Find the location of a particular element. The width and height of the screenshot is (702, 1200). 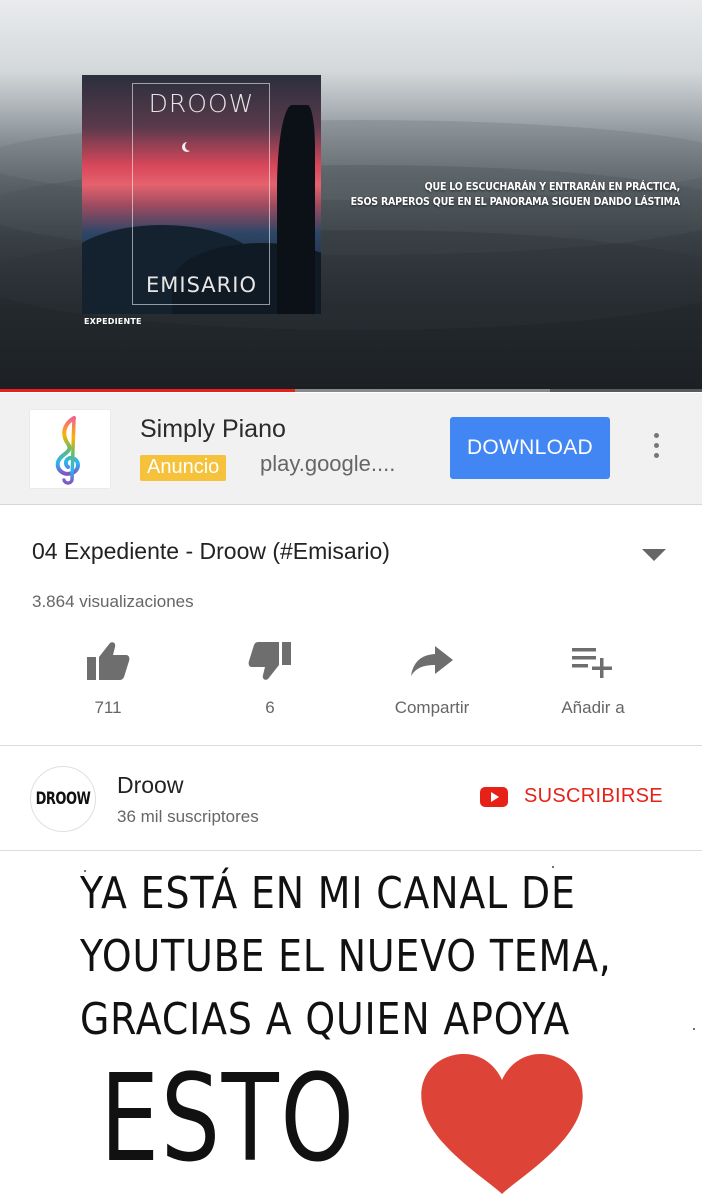

album-label: EXPEDIENTE is located at coordinates (113, 321).